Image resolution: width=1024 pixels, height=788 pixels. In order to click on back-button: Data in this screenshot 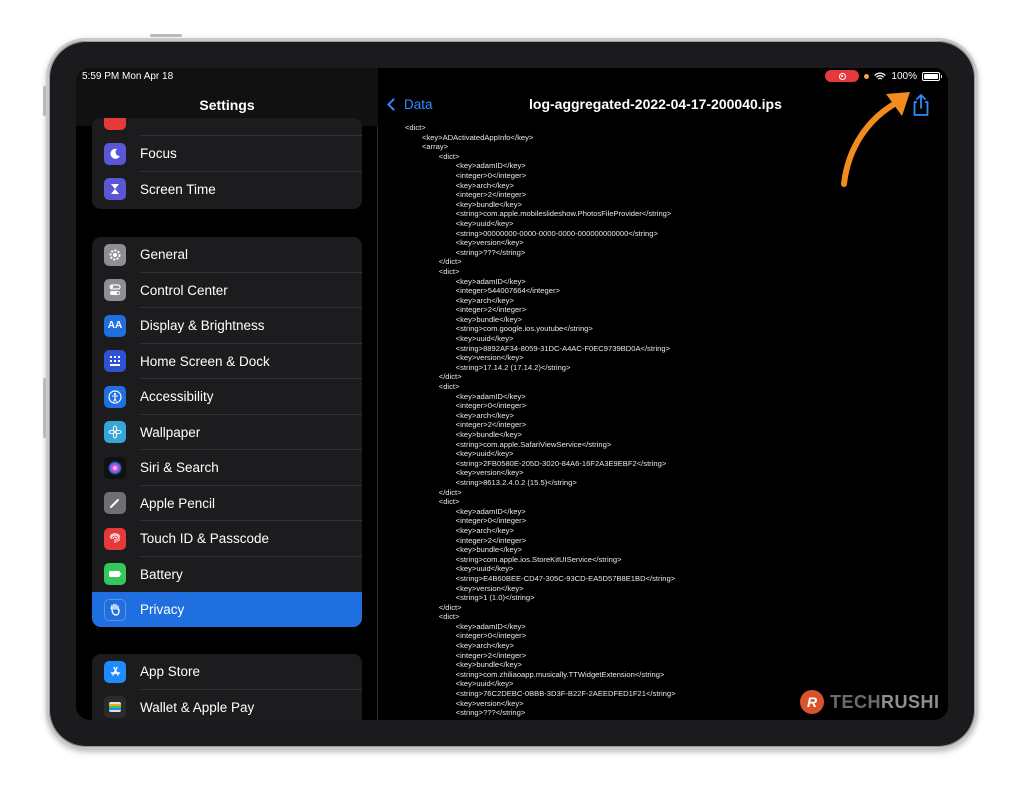, I will do `click(410, 104)`.